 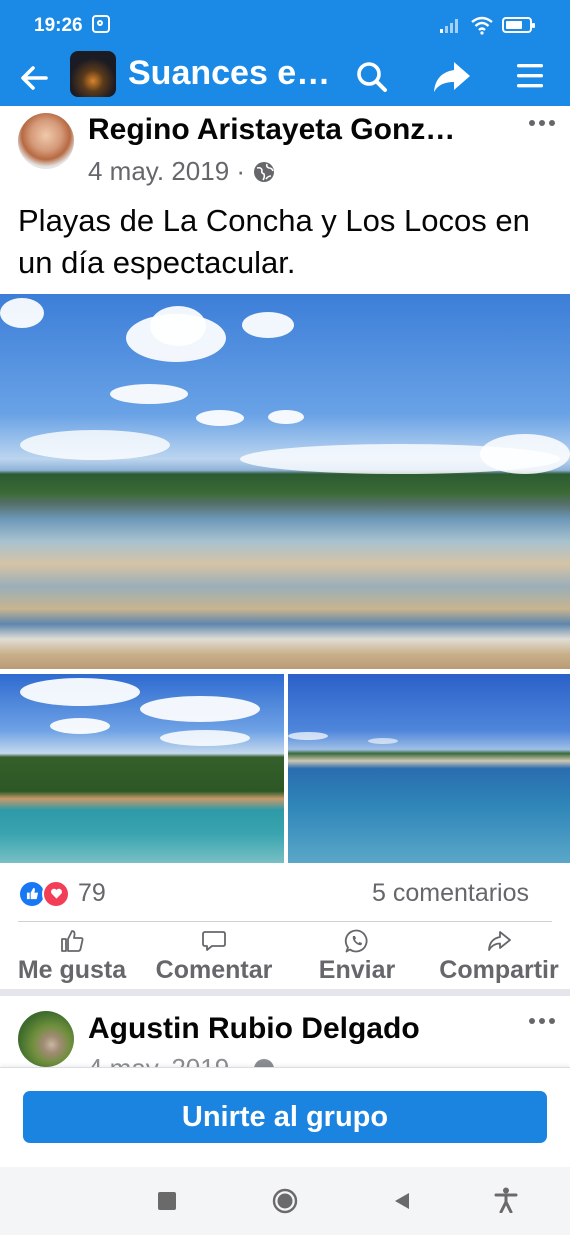 I want to click on comment-icon, so click(x=214, y=941).